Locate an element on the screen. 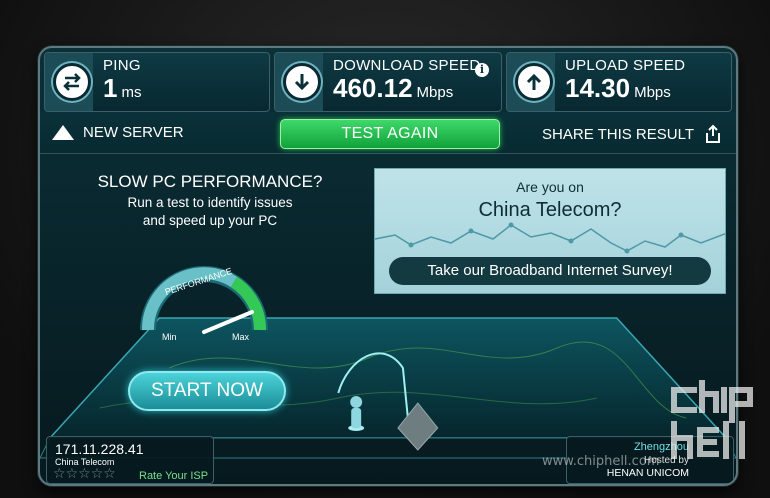 This screenshot has width=770, height=498. ad-question: Are you on is located at coordinates (550, 187).